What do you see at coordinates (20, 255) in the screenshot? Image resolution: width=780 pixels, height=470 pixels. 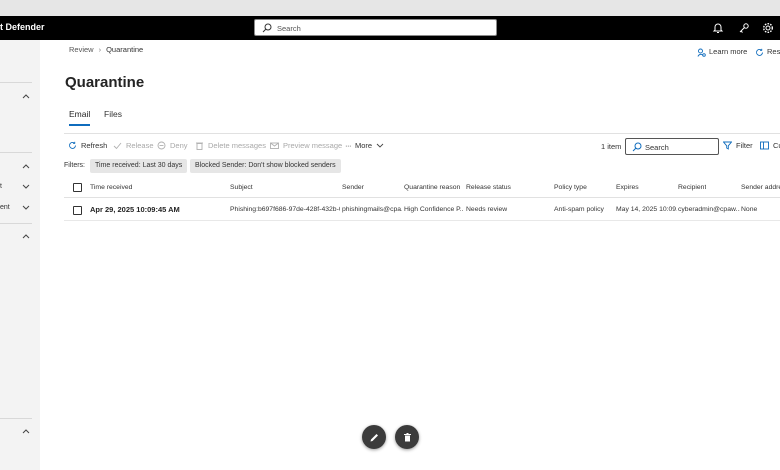 I see `left-navigation: t ent` at bounding box center [20, 255].